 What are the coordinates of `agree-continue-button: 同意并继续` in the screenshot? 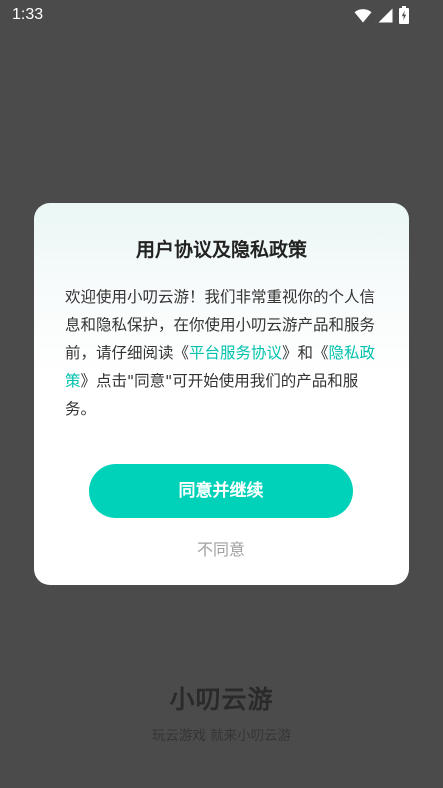 It's located at (221, 491).